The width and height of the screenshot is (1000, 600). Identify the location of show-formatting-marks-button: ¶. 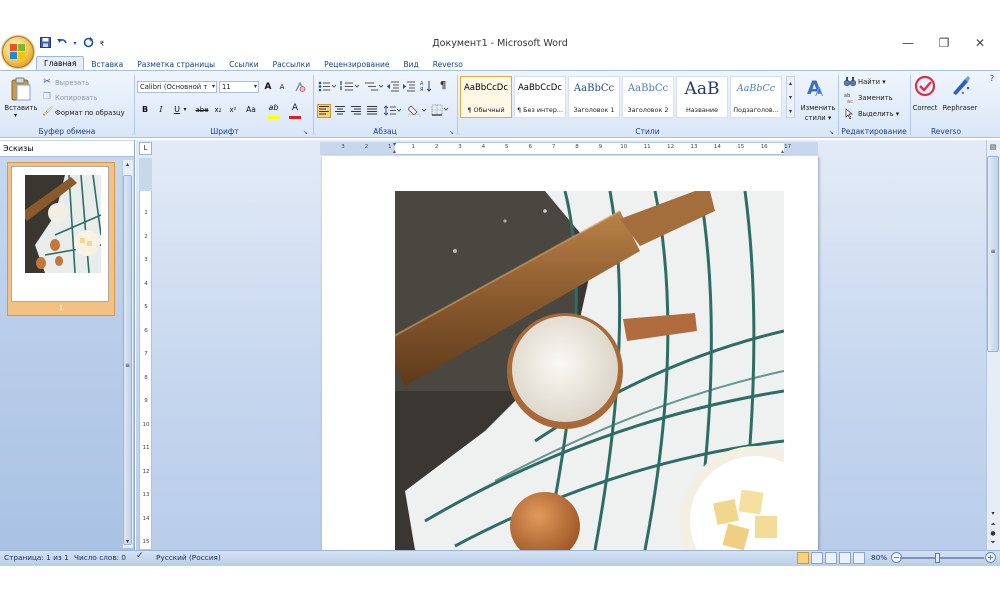
(443, 85).